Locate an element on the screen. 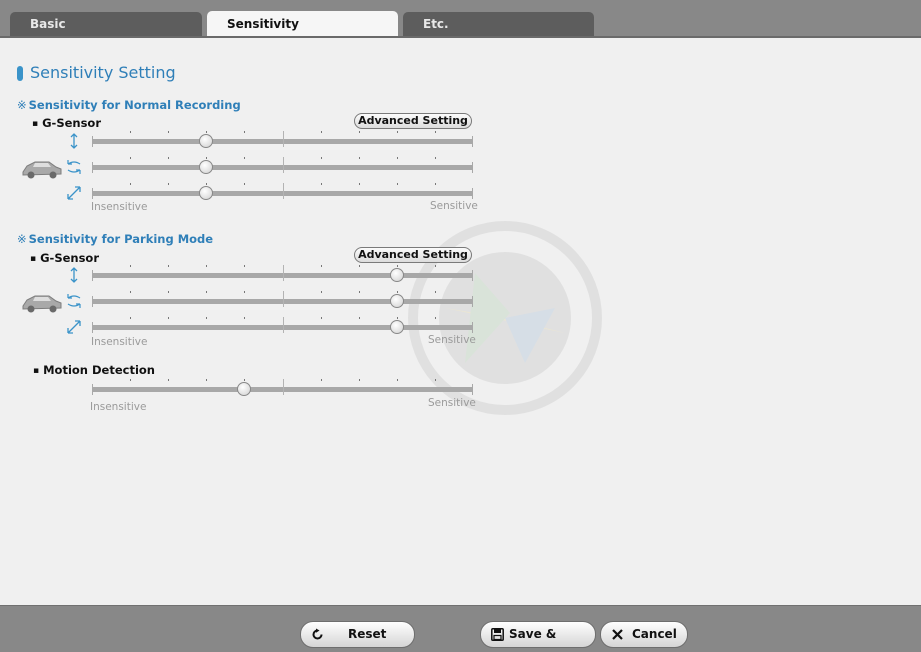 The height and width of the screenshot is (652, 921). reference-mark-icon: ※ is located at coordinates (22, 105).